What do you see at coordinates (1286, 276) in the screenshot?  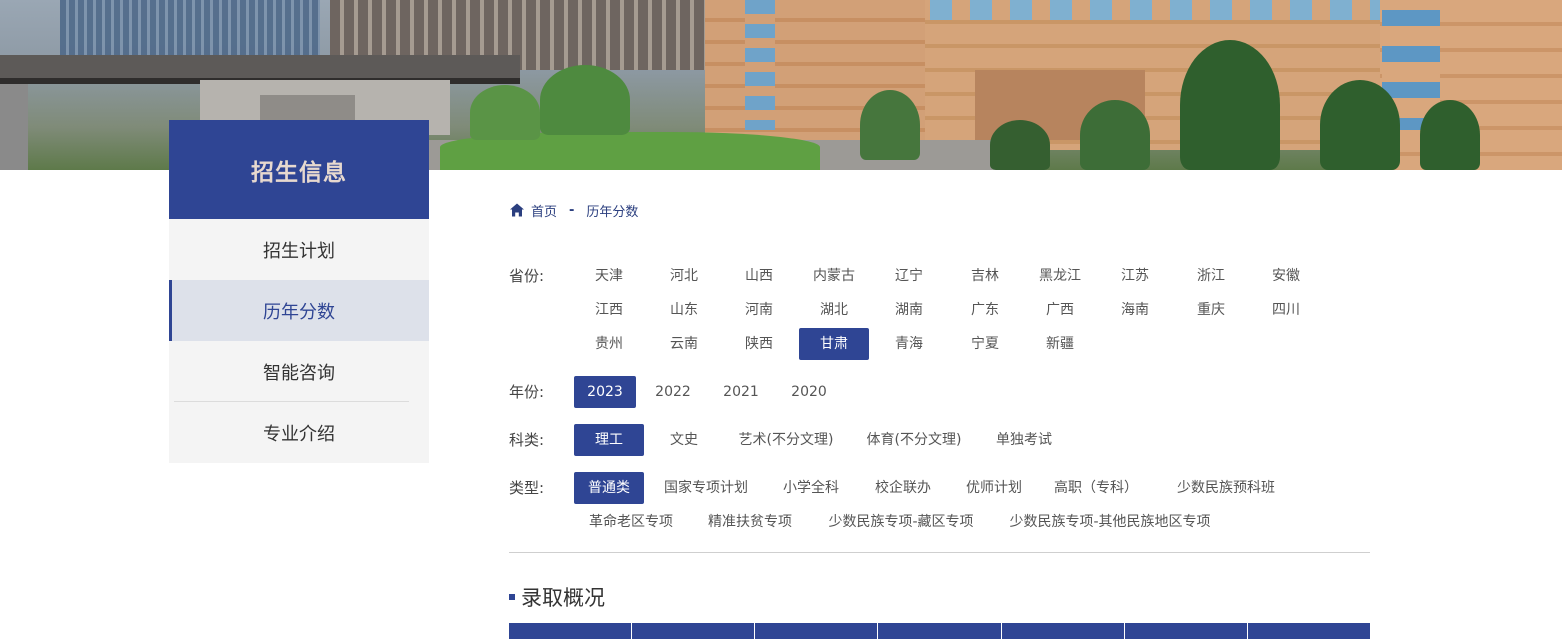 I see `province-option: 安徽` at bounding box center [1286, 276].